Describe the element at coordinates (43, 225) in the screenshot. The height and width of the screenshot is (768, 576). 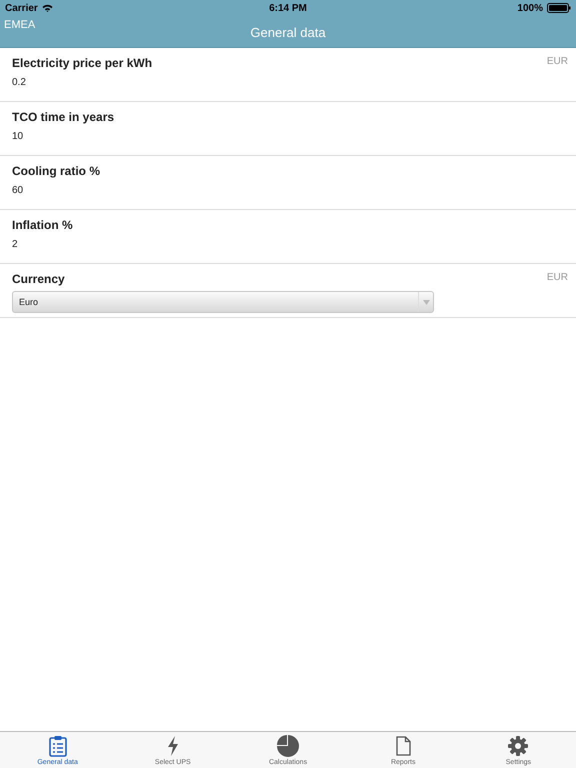
I see `field-label: Inflation %` at that location.